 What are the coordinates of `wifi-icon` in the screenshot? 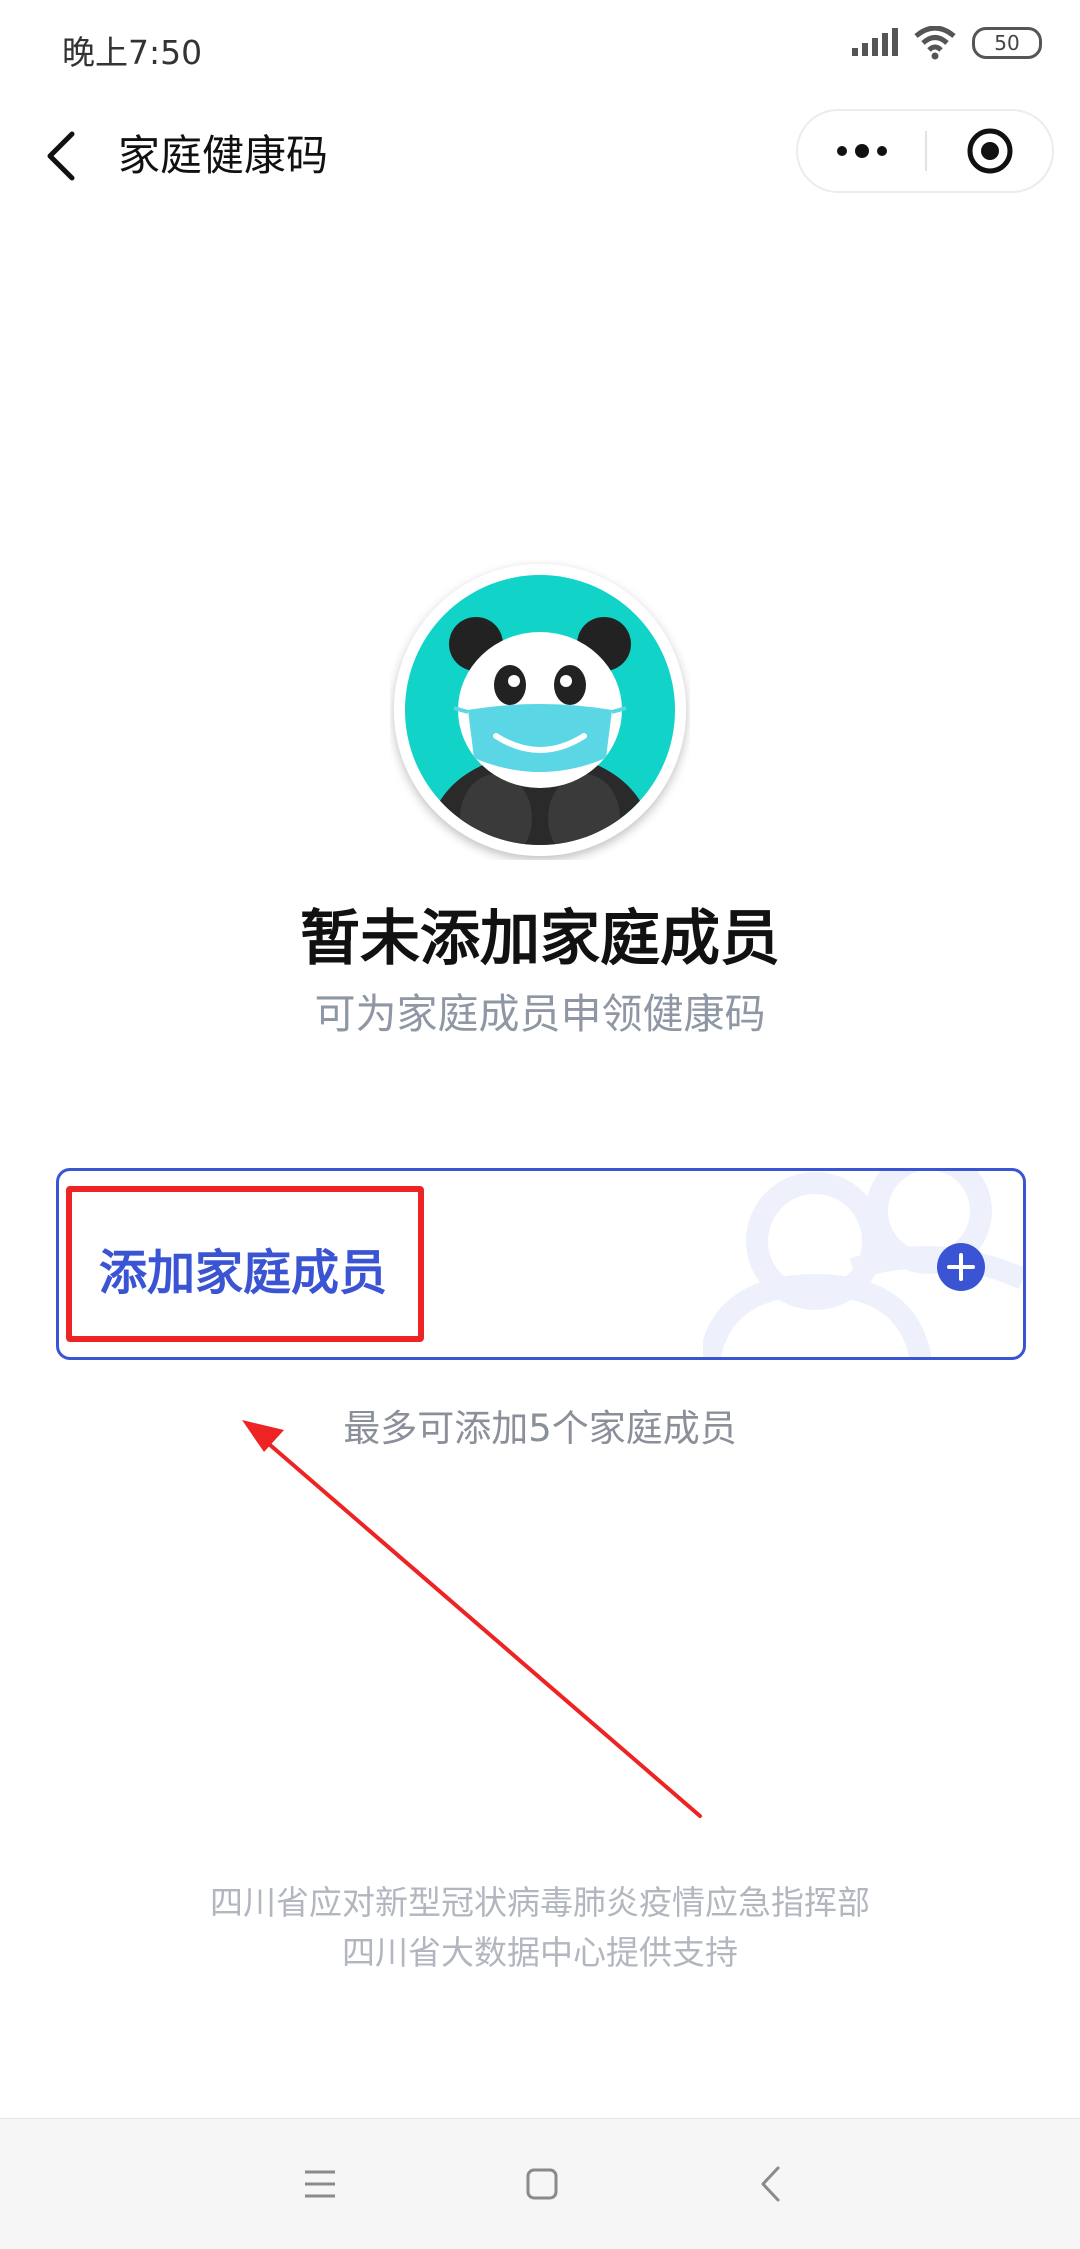 It's located at (935, 43).